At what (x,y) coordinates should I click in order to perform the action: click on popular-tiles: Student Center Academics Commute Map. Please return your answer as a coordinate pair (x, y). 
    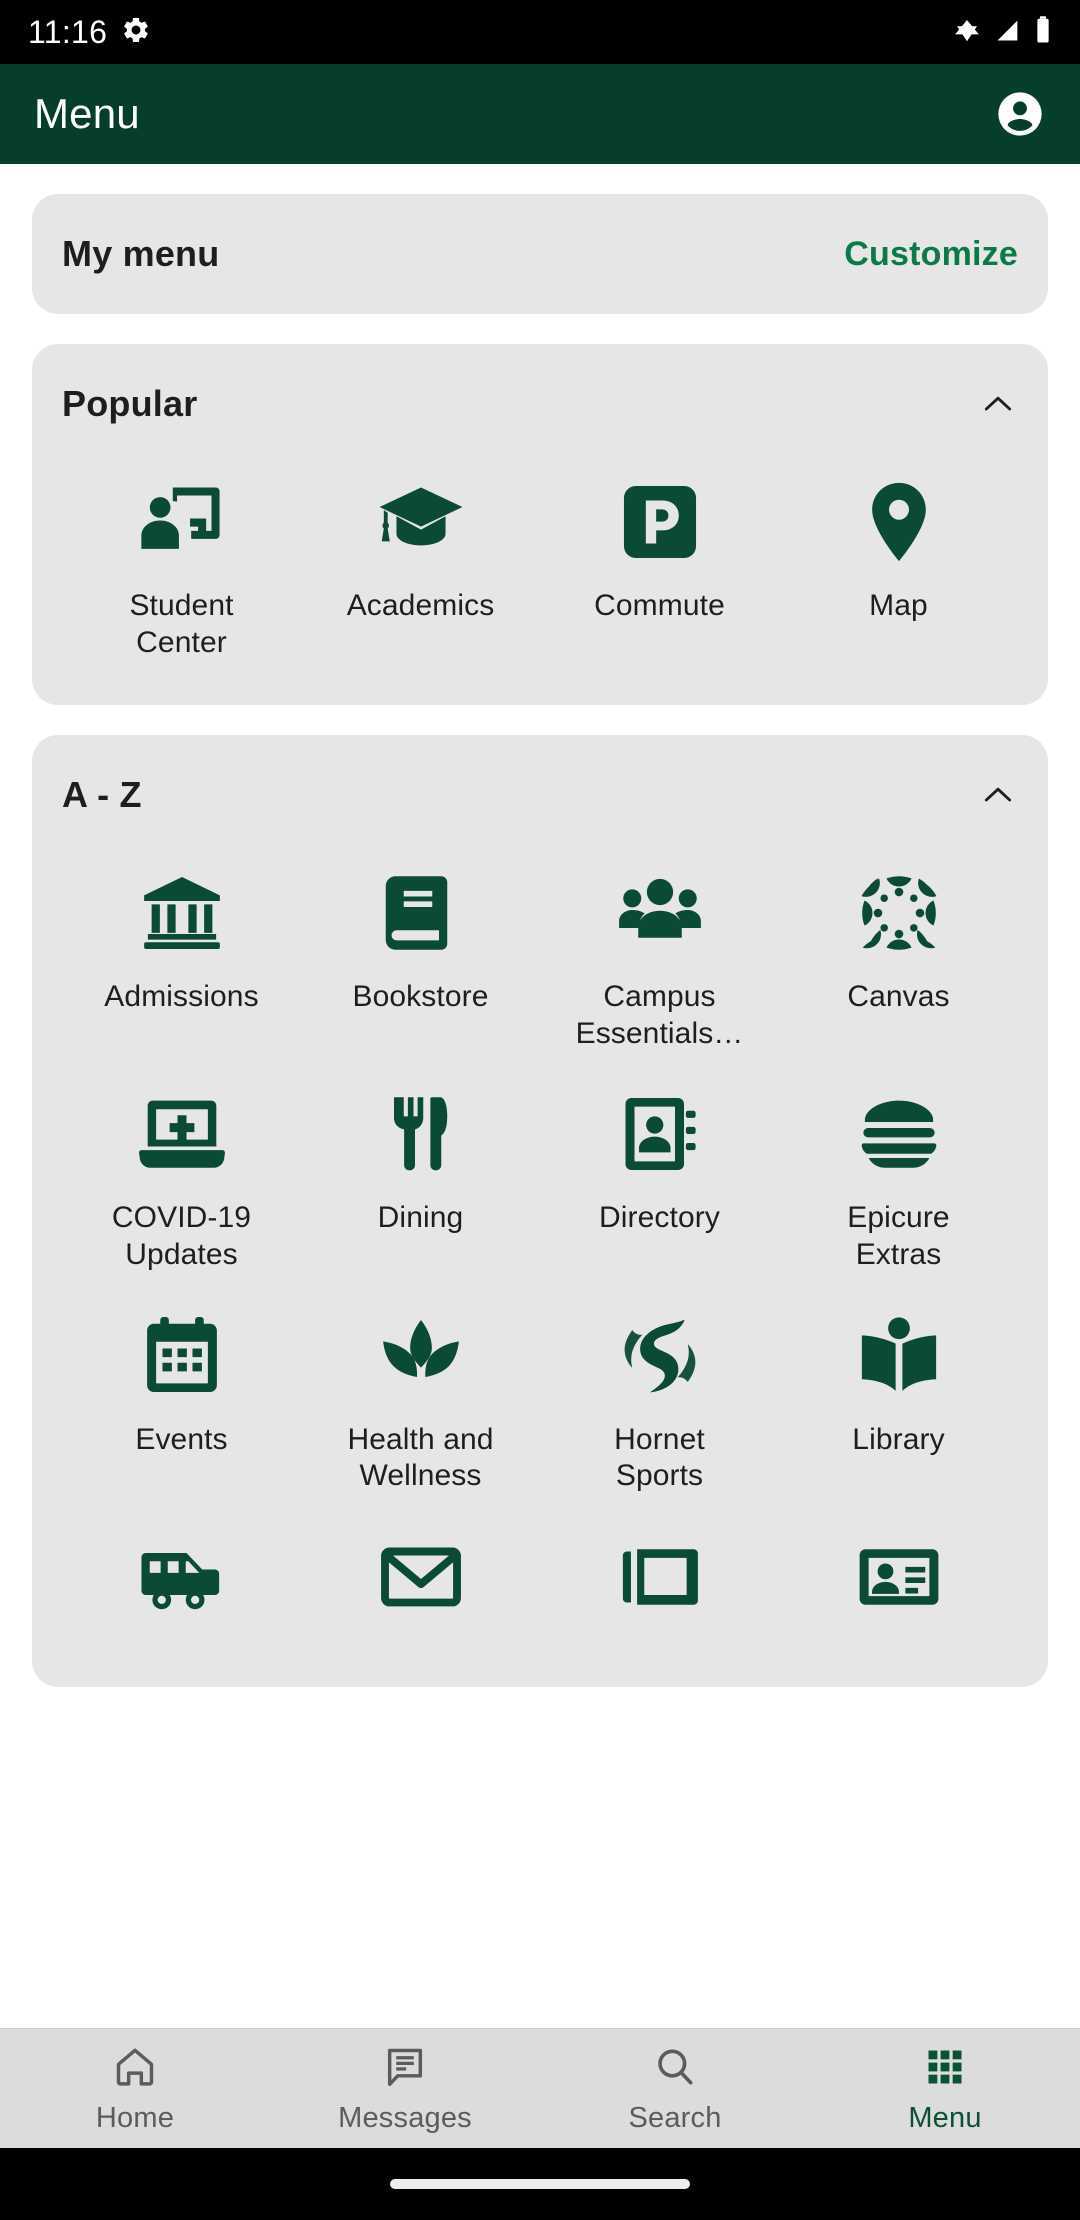
    Looking at the image, I should click on (540, 584).